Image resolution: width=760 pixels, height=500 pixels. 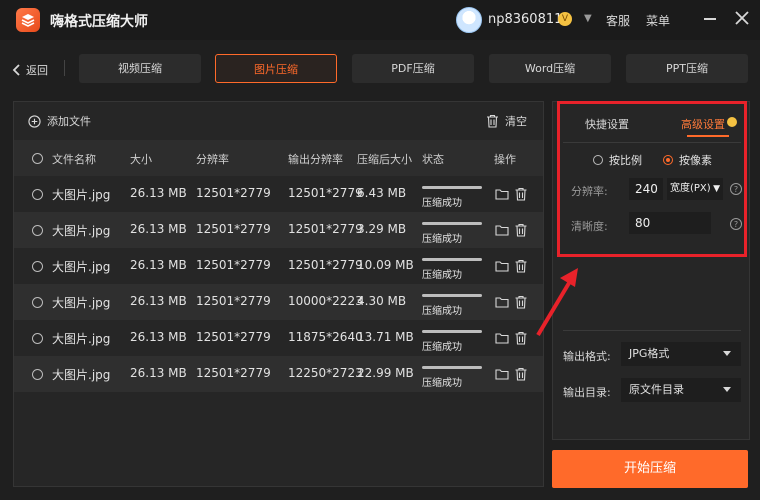 I want to click on user-avatar, so click(x=469, y=20).